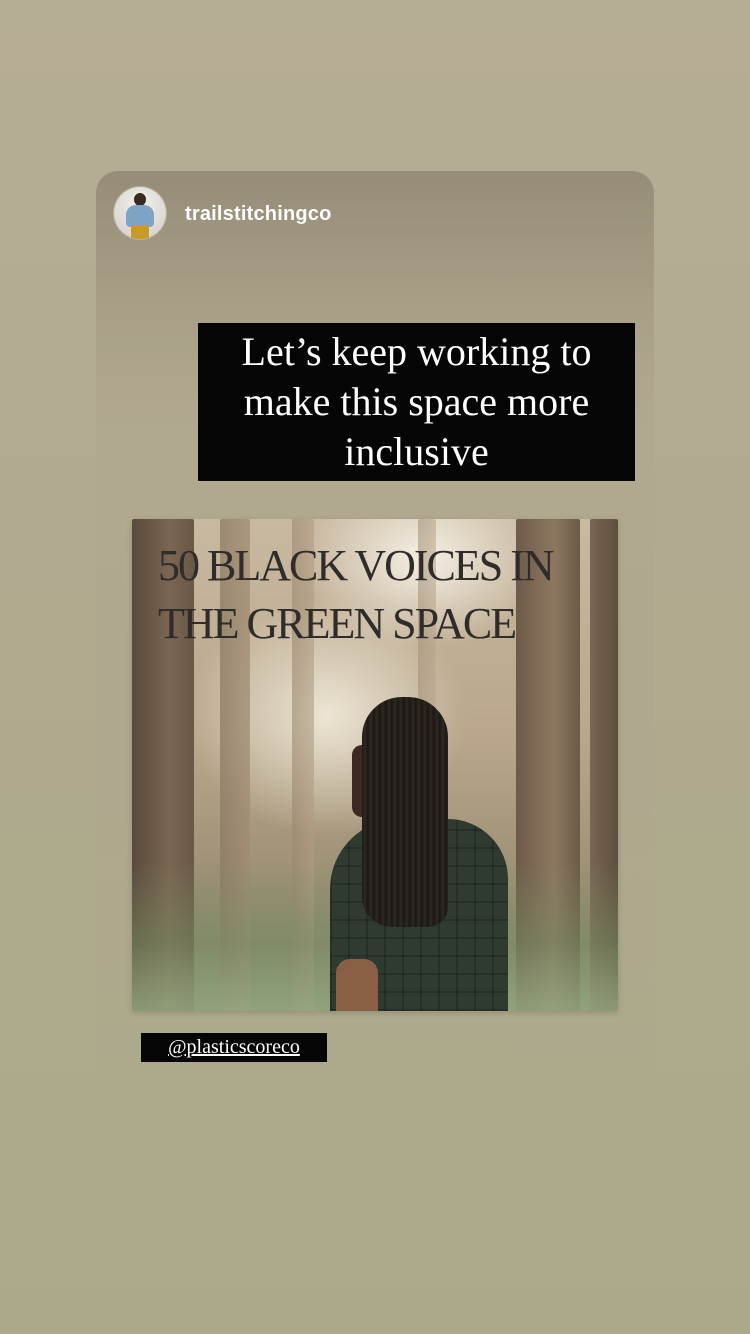 The image size is (750, 1334). I want to click on avatar-figure-jacket, so click(140, 216).